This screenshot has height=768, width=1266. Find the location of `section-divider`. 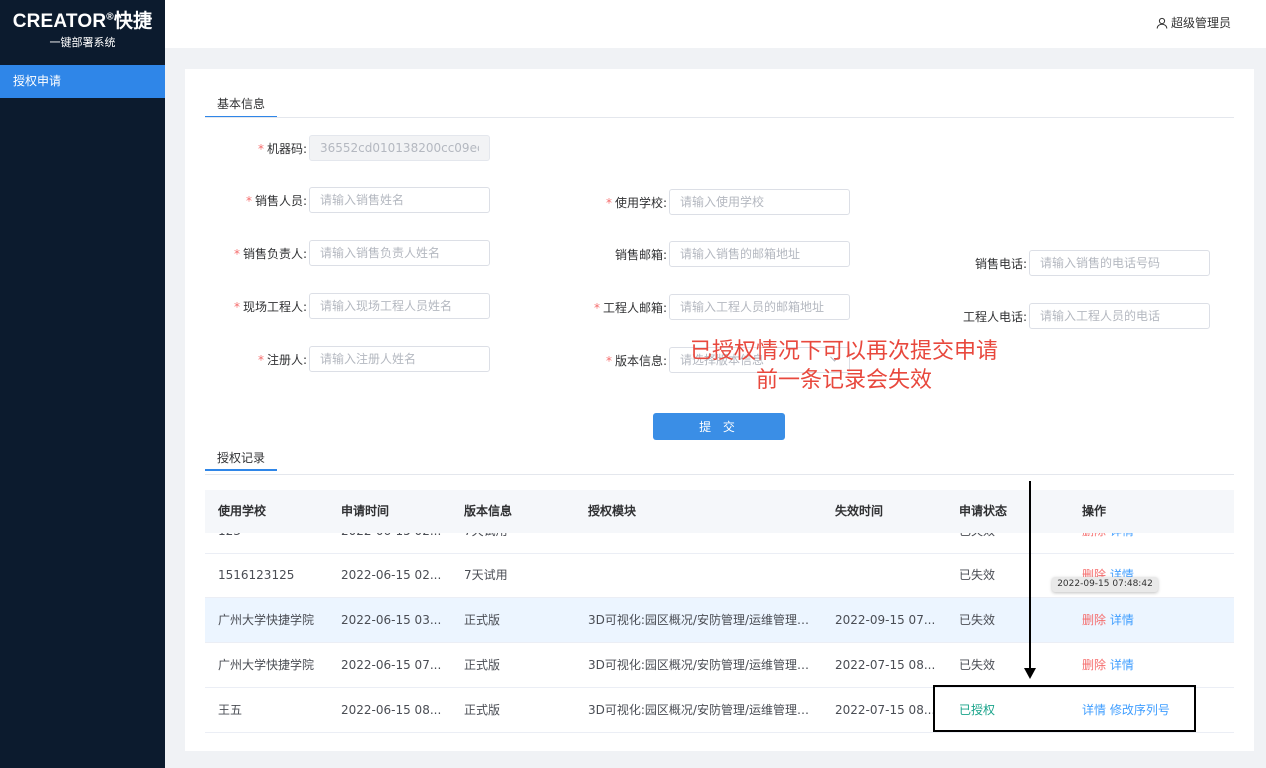

section-divider is located at coordinates (719, 117).